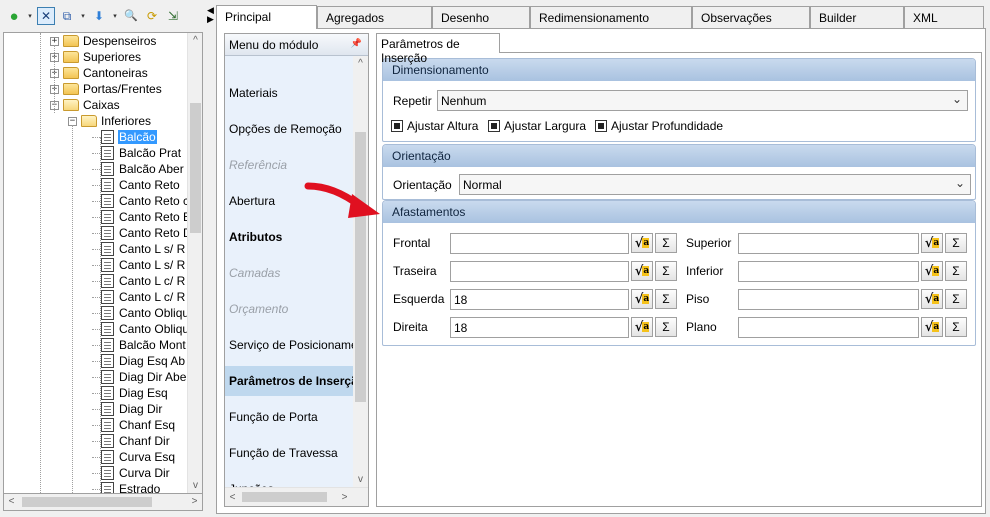 Image resolution: width=990 pixels, height=517 pixels. I want to click on menu-scroll-left-icon: <, so click(232, 497).